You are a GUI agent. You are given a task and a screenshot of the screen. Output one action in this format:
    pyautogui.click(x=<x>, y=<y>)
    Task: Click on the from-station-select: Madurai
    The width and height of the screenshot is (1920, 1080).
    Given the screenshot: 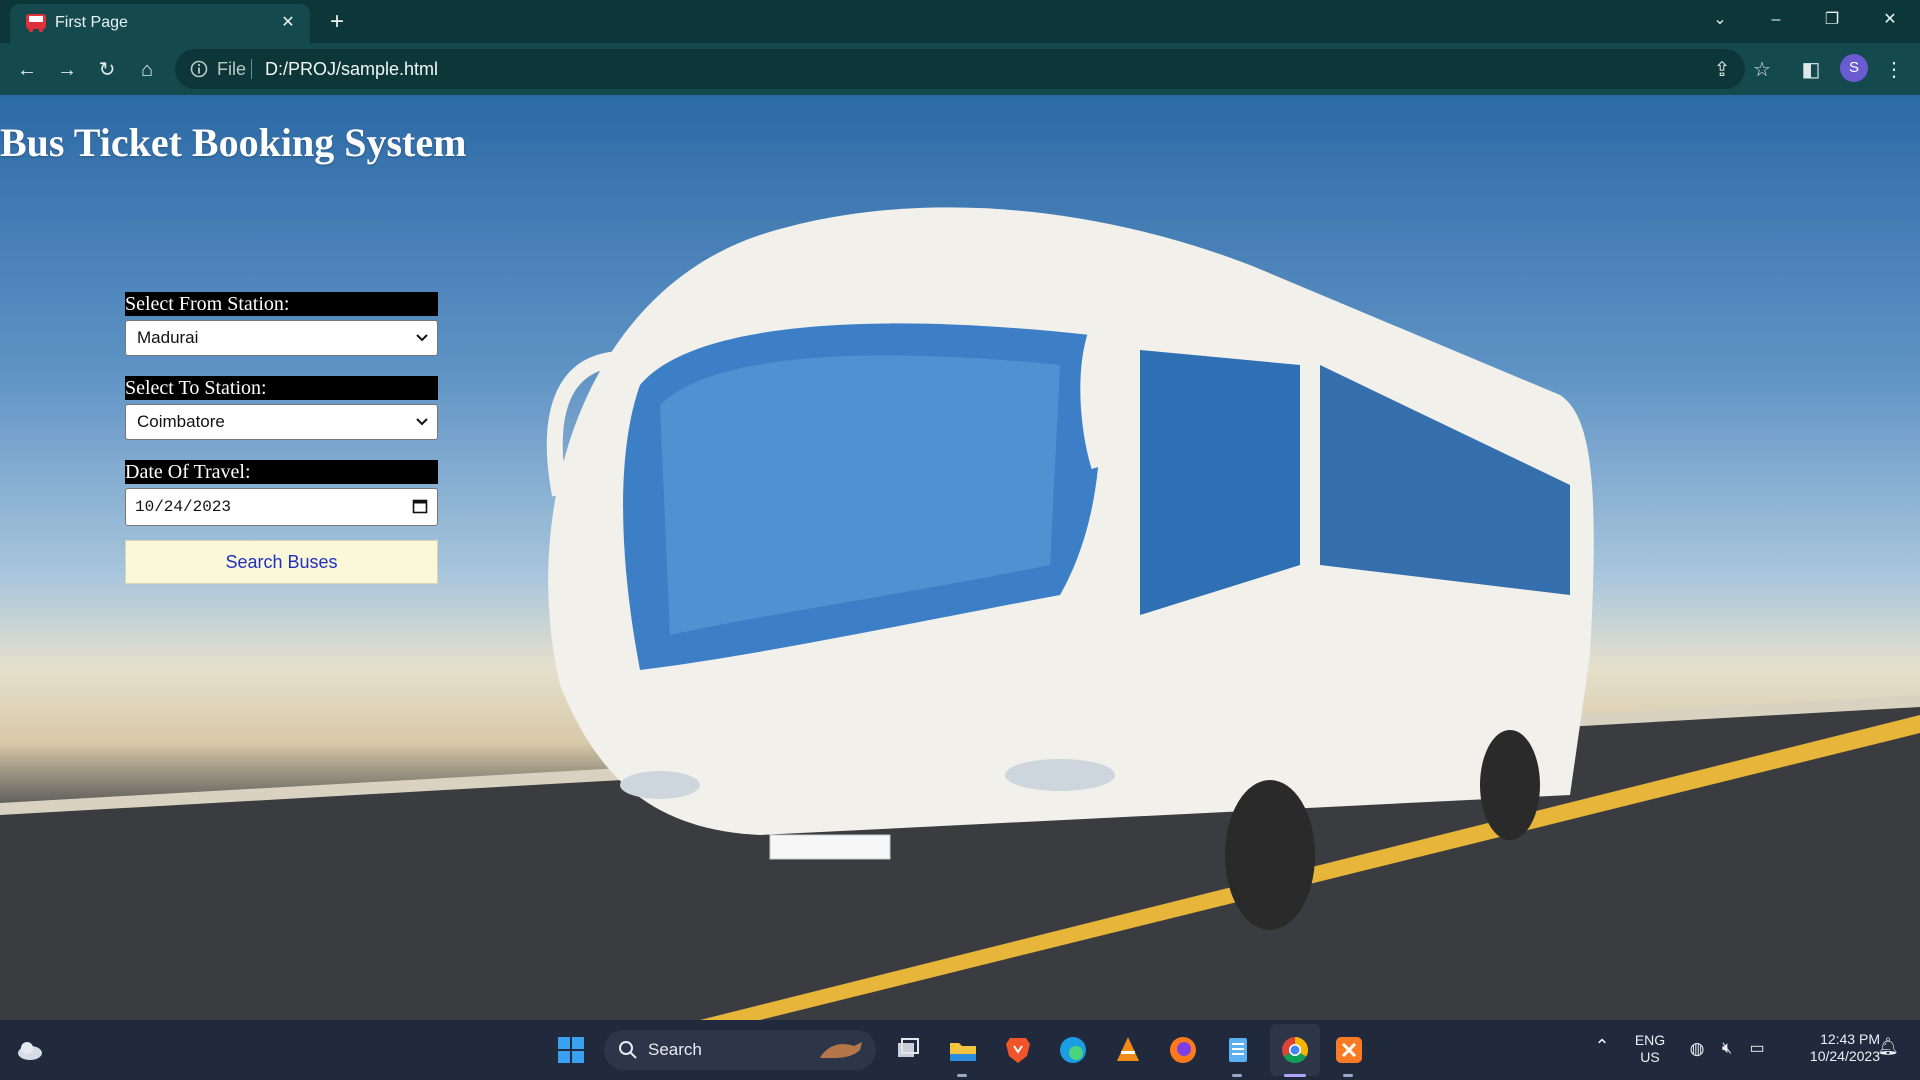 What is the action you would take?
    pyautogui.click(x=281, y=338)
    